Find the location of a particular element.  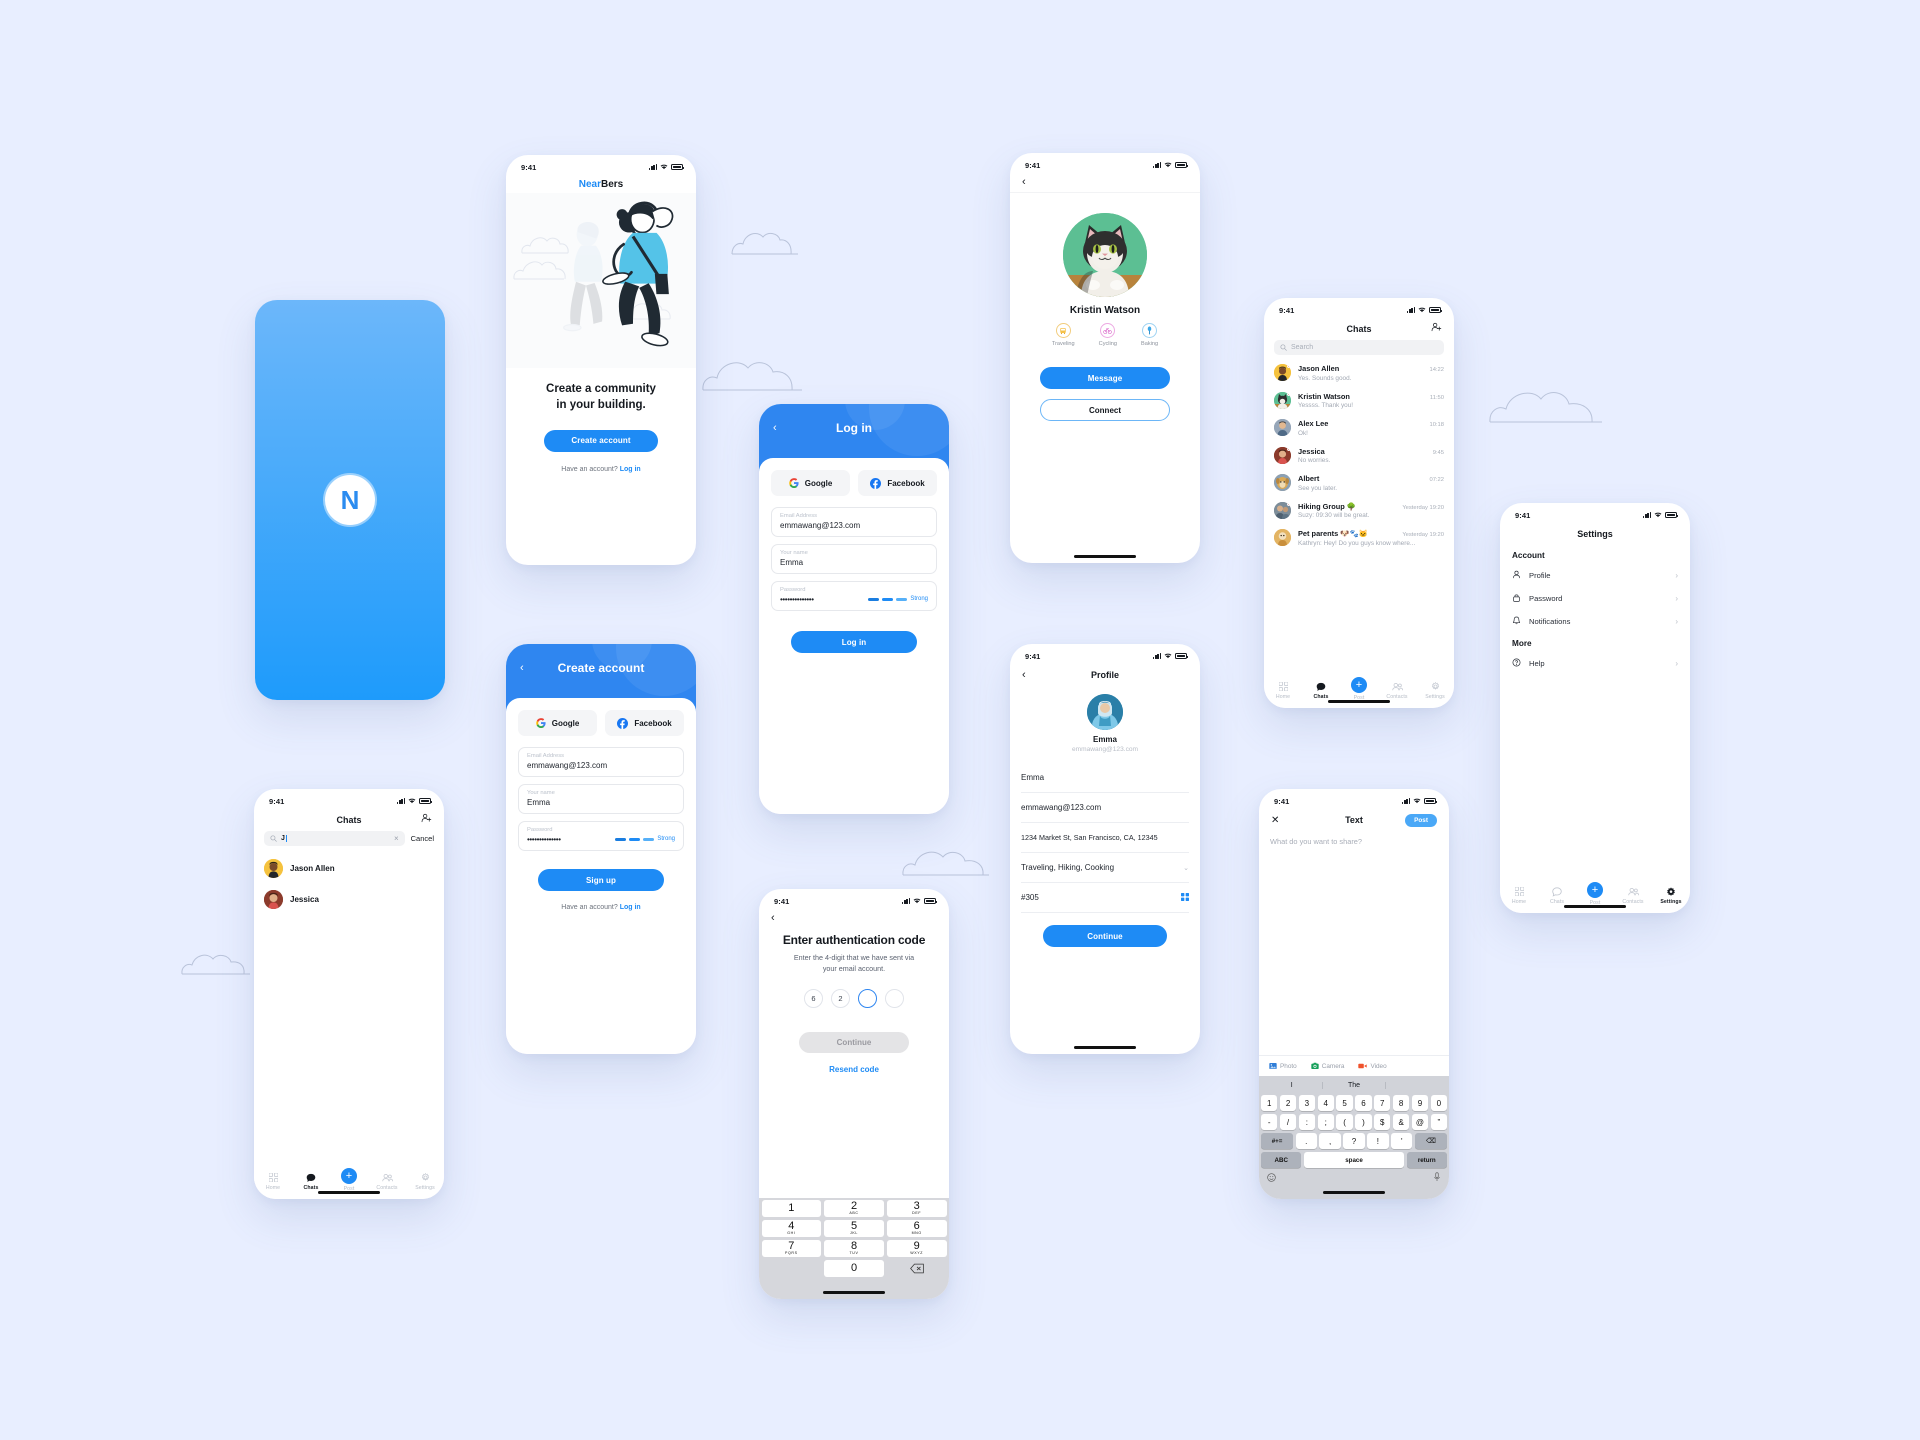

settings-item-help: Help › is located at coordinates (1595, 663).